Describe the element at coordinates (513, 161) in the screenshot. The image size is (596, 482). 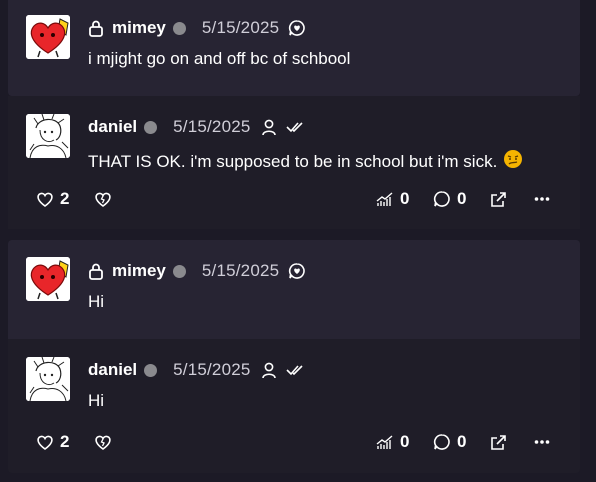
I see `sick-face-emoji-icon` at that location.